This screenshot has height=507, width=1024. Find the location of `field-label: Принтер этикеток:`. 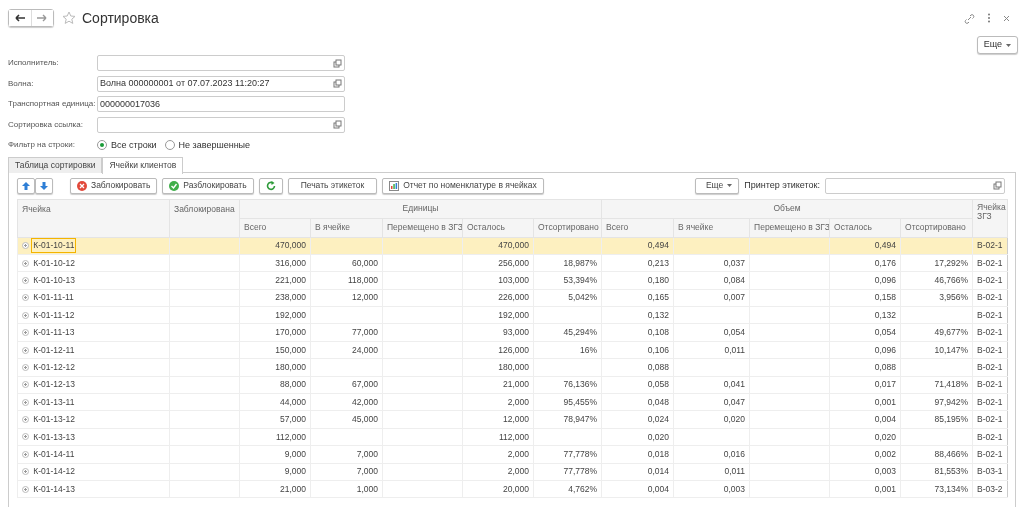

field-label: Принтер этикеток: is located at coordinates (782, 185).